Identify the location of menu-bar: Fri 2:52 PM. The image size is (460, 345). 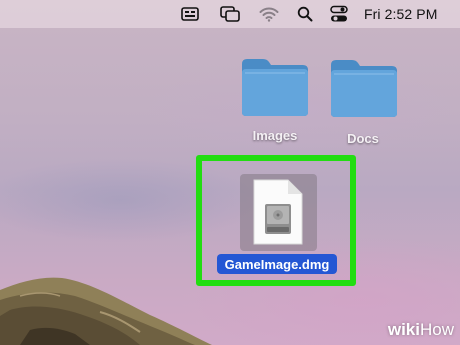
(230, 14).